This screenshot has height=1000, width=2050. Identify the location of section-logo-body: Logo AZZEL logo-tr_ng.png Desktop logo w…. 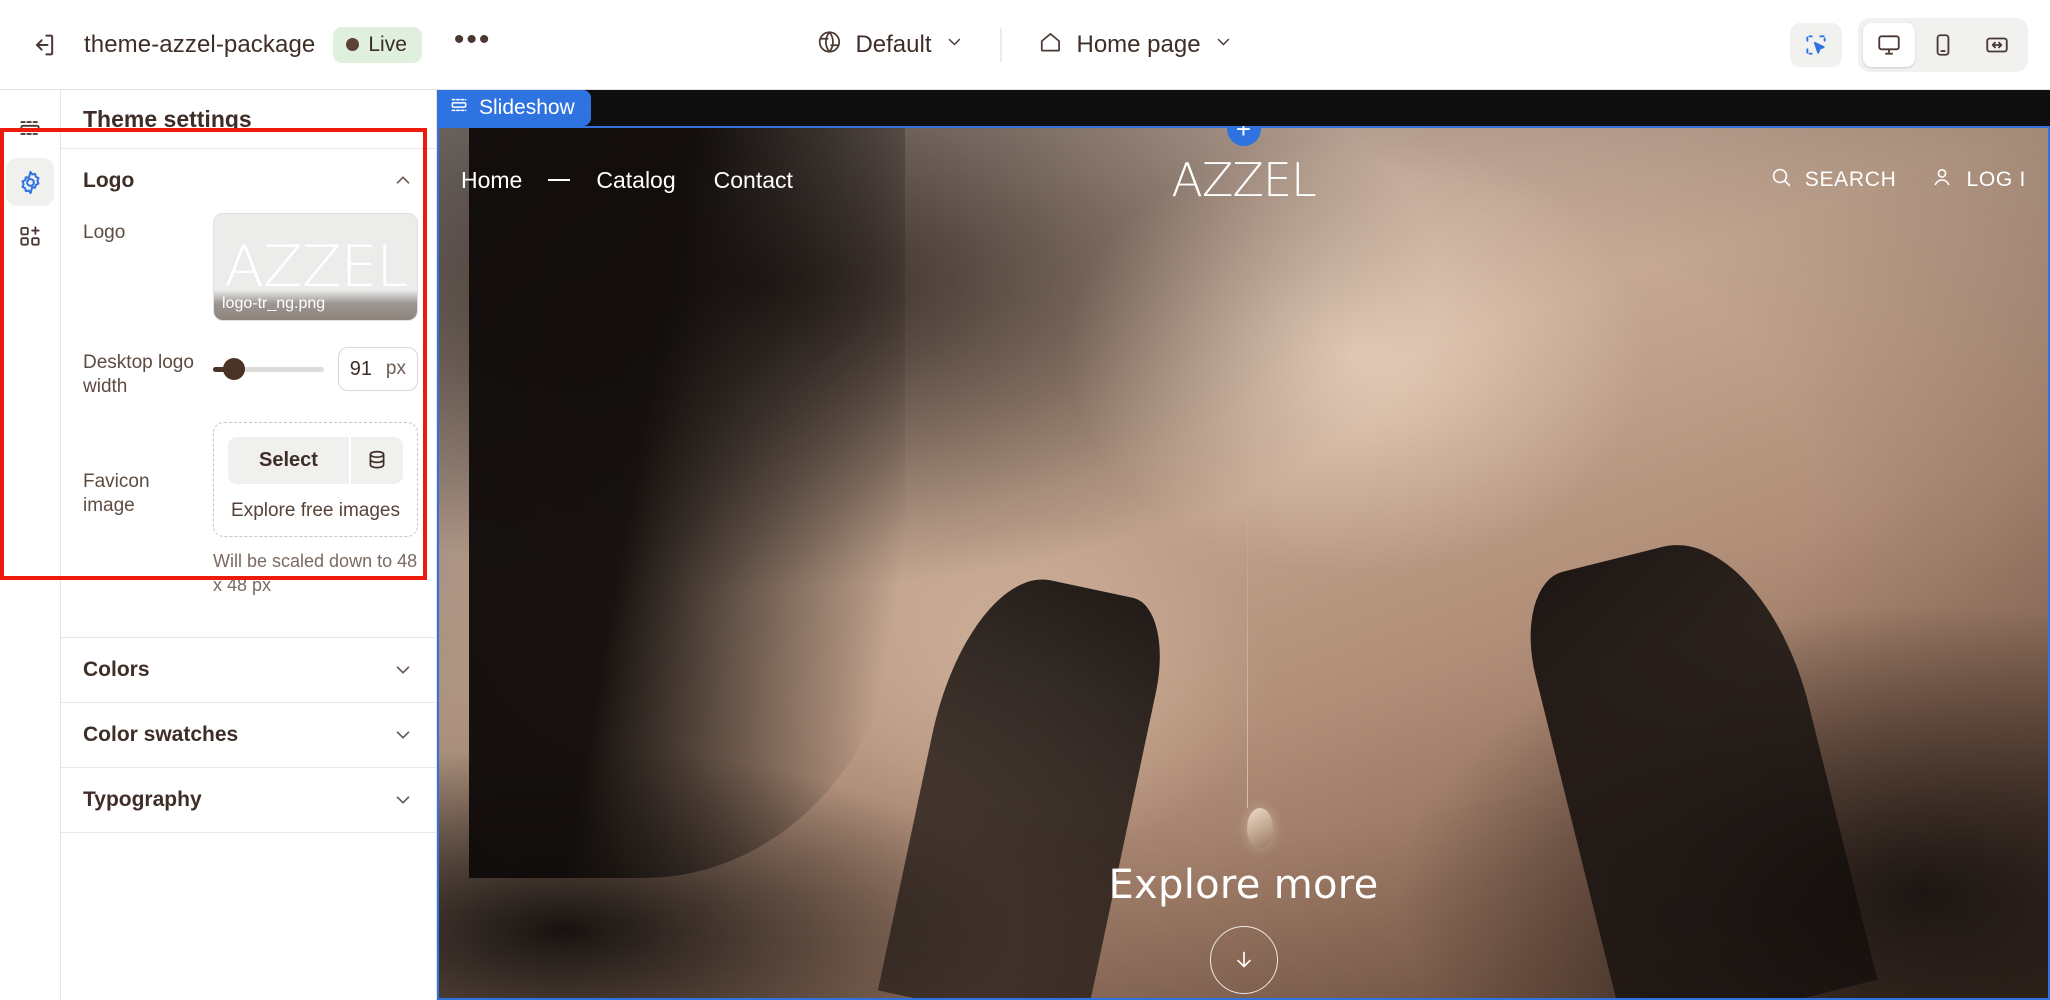
(248, 425).